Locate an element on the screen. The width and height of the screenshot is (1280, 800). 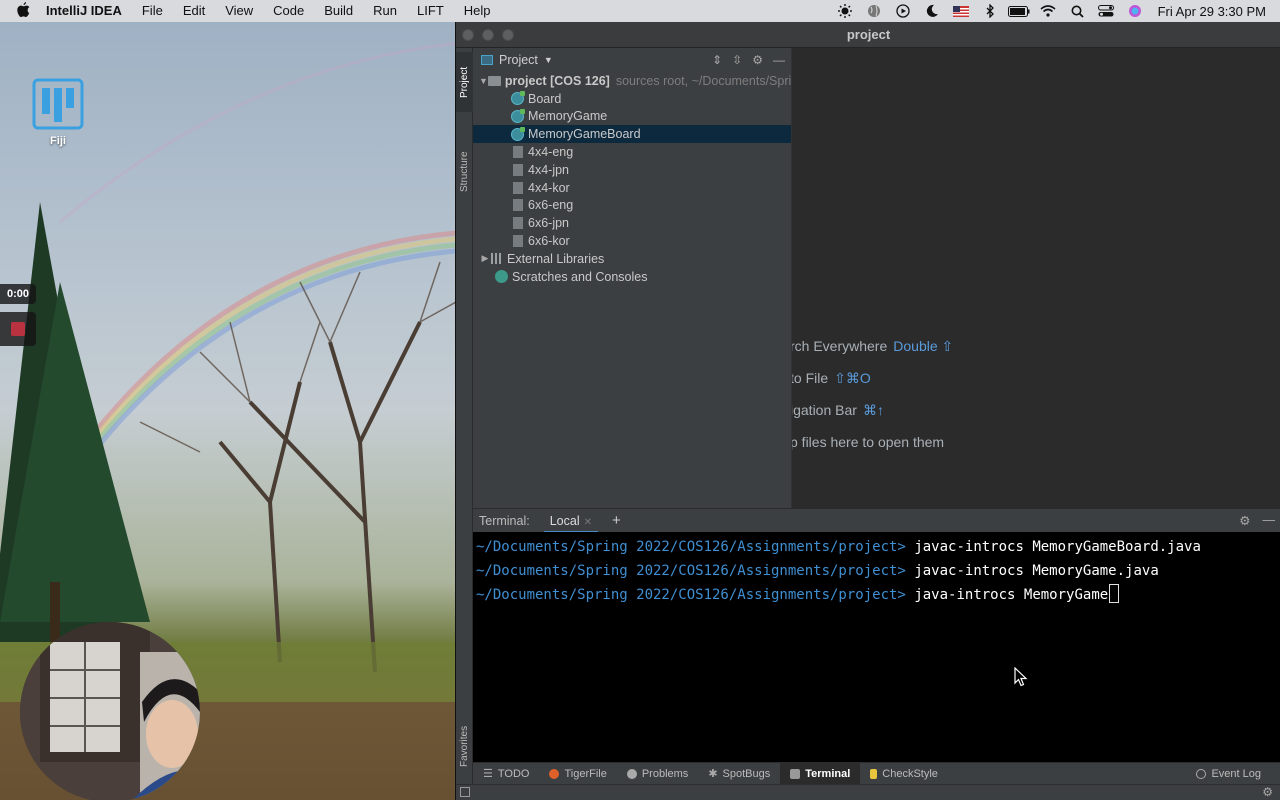
close-icon: ✕ is located at coordinates (588, 522).